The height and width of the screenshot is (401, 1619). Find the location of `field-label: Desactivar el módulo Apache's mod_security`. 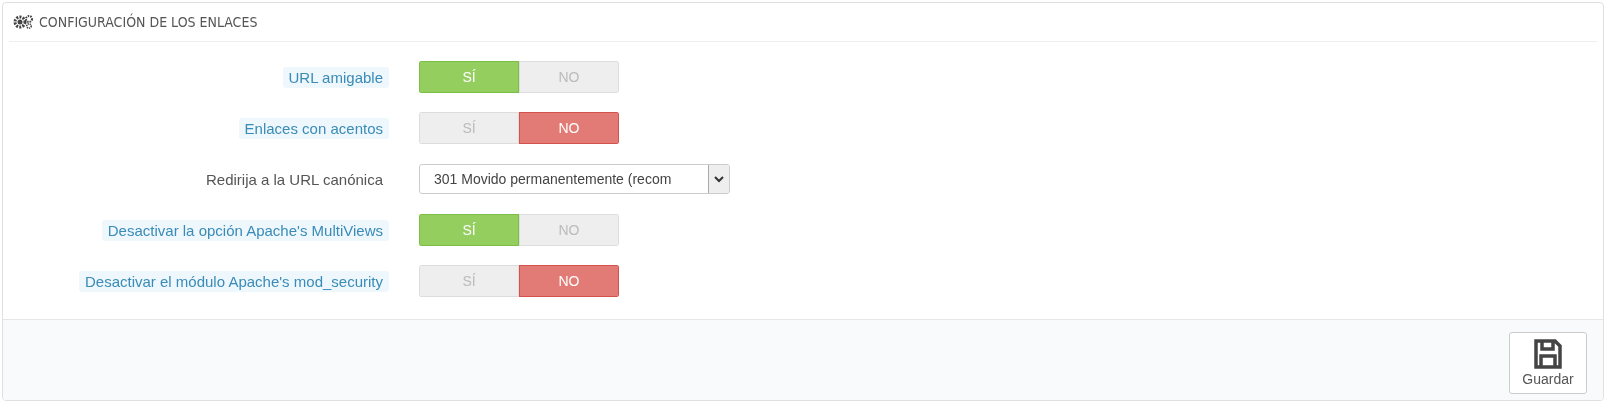

field-label: Desactivar el módulo Apache's mod_security is located at coordinates (234, 281).